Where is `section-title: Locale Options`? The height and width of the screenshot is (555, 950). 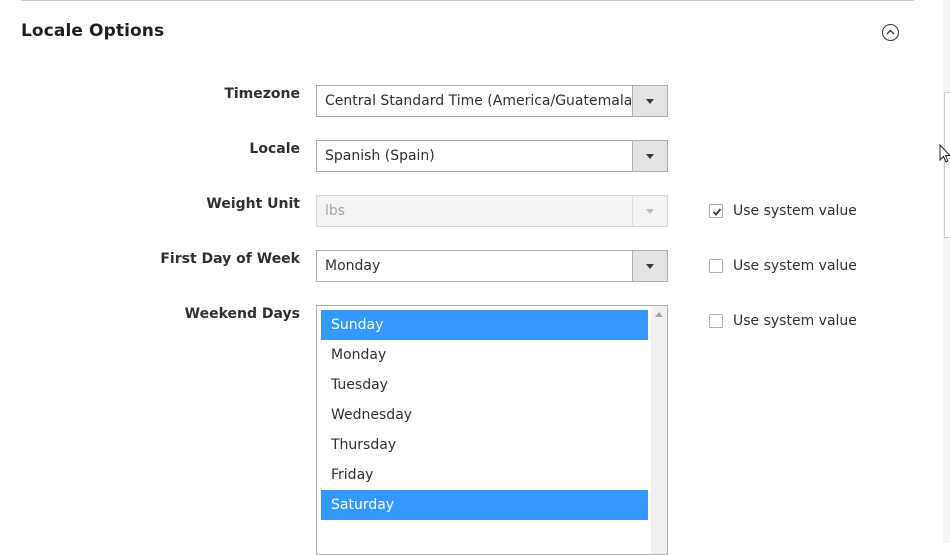
section-title: Locale Options is located at coordinates (93, 31).